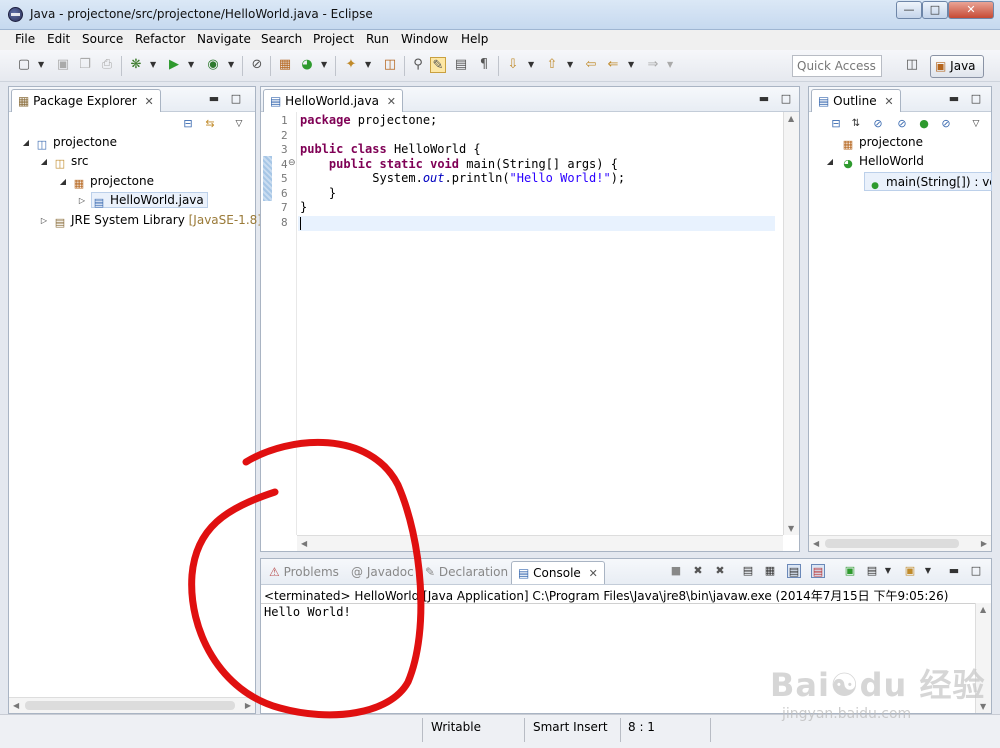  What do you see at coordinates (160, 39) in the screenshot?
I see `menu-refactor: Refactor` at bounding box center [160, 39].